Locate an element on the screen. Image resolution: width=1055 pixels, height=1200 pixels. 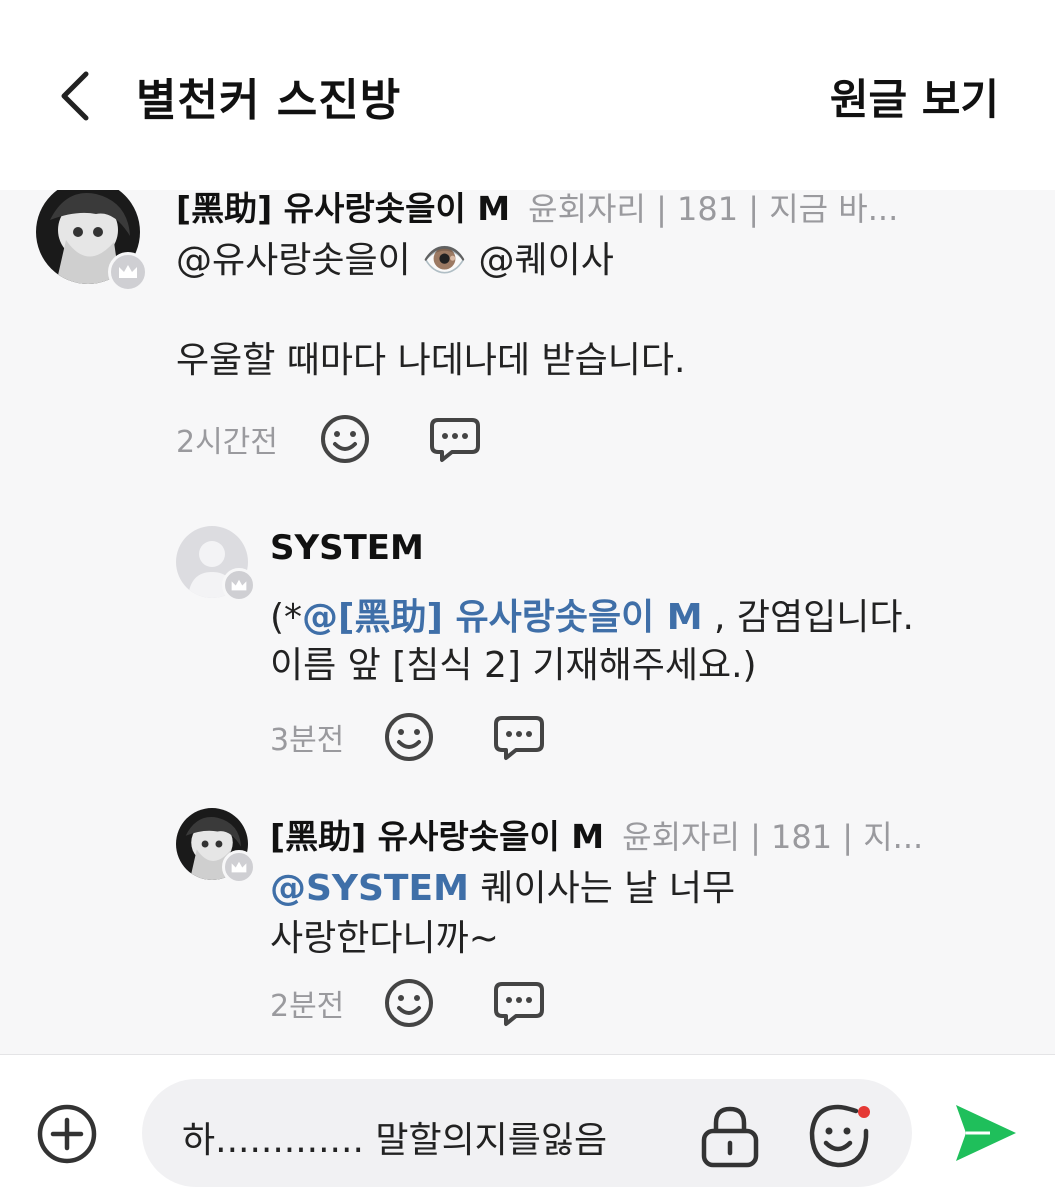
emoji-icon is located at coordinates (839, 1136).